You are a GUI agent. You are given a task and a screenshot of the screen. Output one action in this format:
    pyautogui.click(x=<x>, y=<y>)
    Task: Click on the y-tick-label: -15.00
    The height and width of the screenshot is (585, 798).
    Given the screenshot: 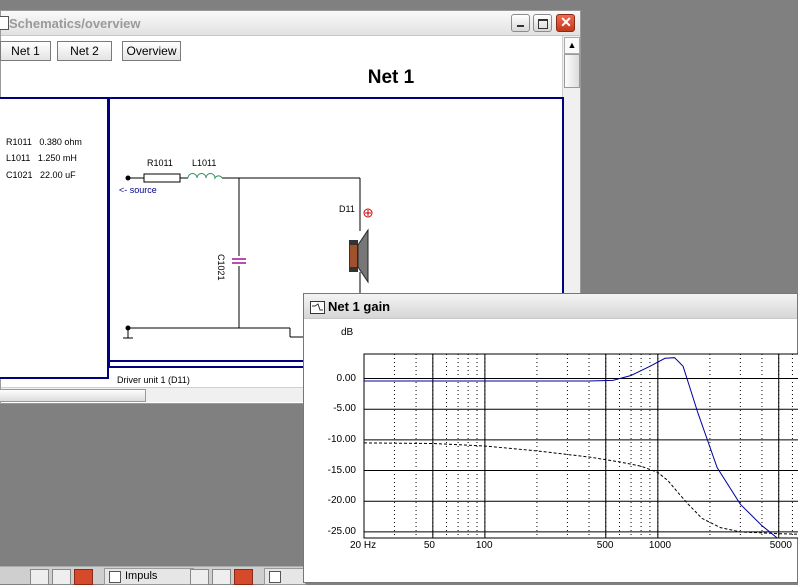 What is the action you would take?
    pyautogui.click(x=341, y=470)
    